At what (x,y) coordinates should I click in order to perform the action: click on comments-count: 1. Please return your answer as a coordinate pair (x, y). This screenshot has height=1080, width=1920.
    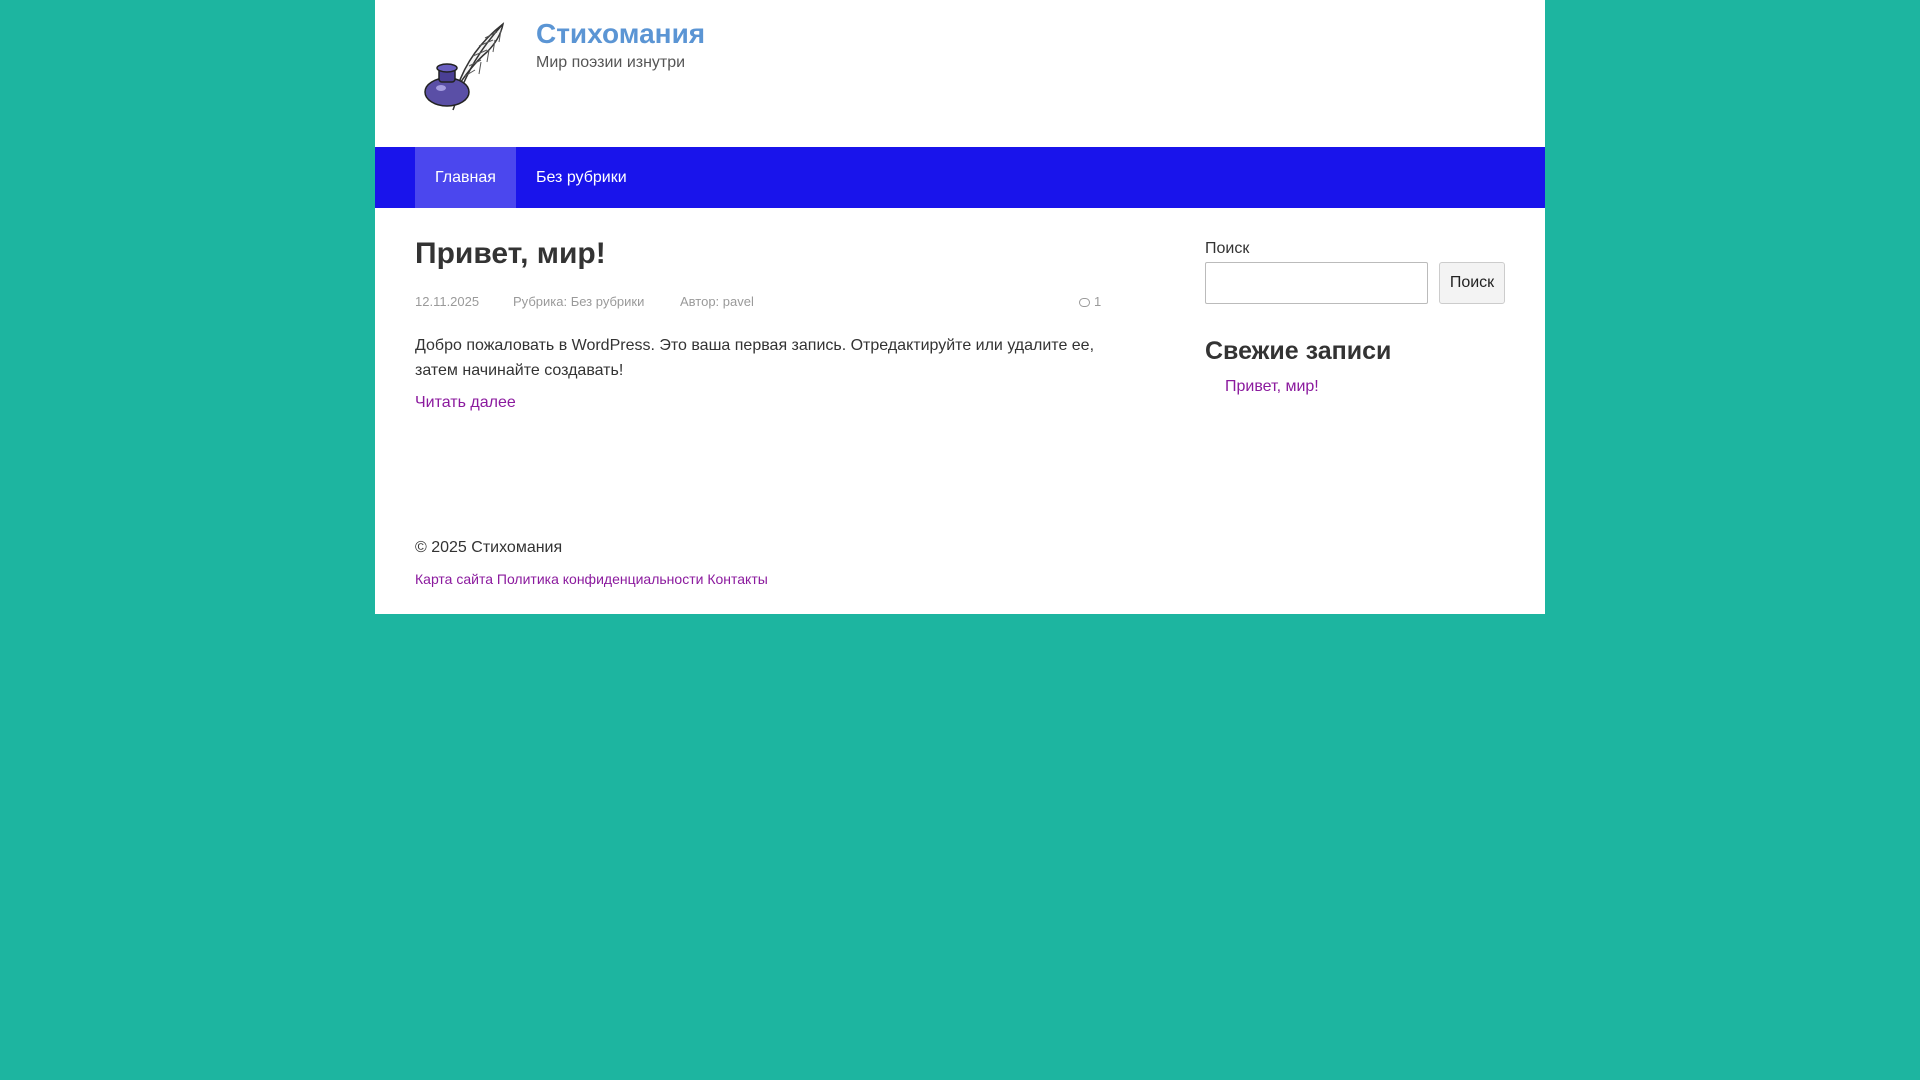
    Looking at the image, I should click on (1098, 301).